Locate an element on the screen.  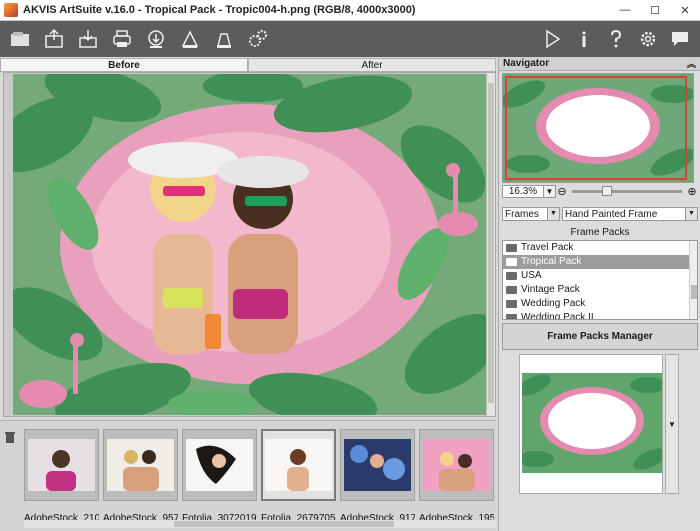
navigator-view-box is located at coordinates (596, 128).